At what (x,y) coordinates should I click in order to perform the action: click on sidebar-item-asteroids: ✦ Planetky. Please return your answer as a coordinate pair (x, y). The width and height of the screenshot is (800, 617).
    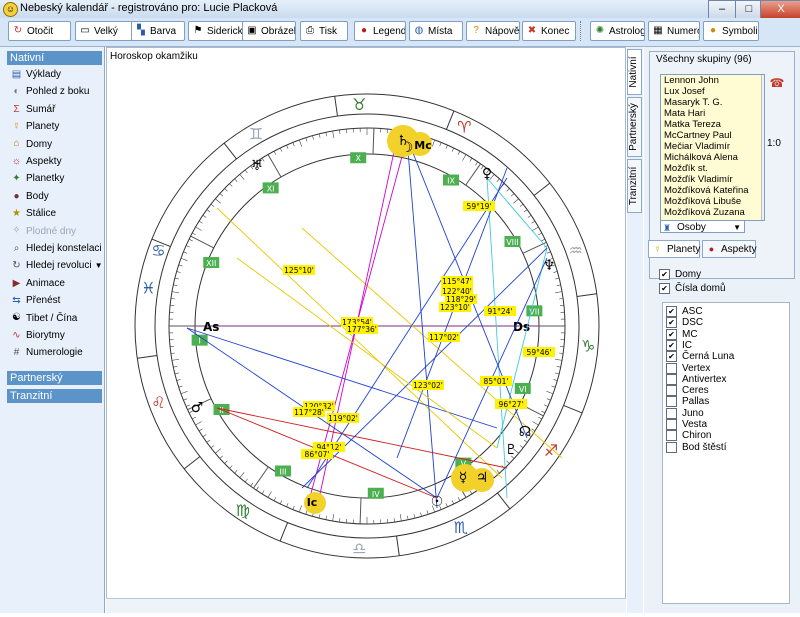
    Looking at the image, I should click on (37, 179).